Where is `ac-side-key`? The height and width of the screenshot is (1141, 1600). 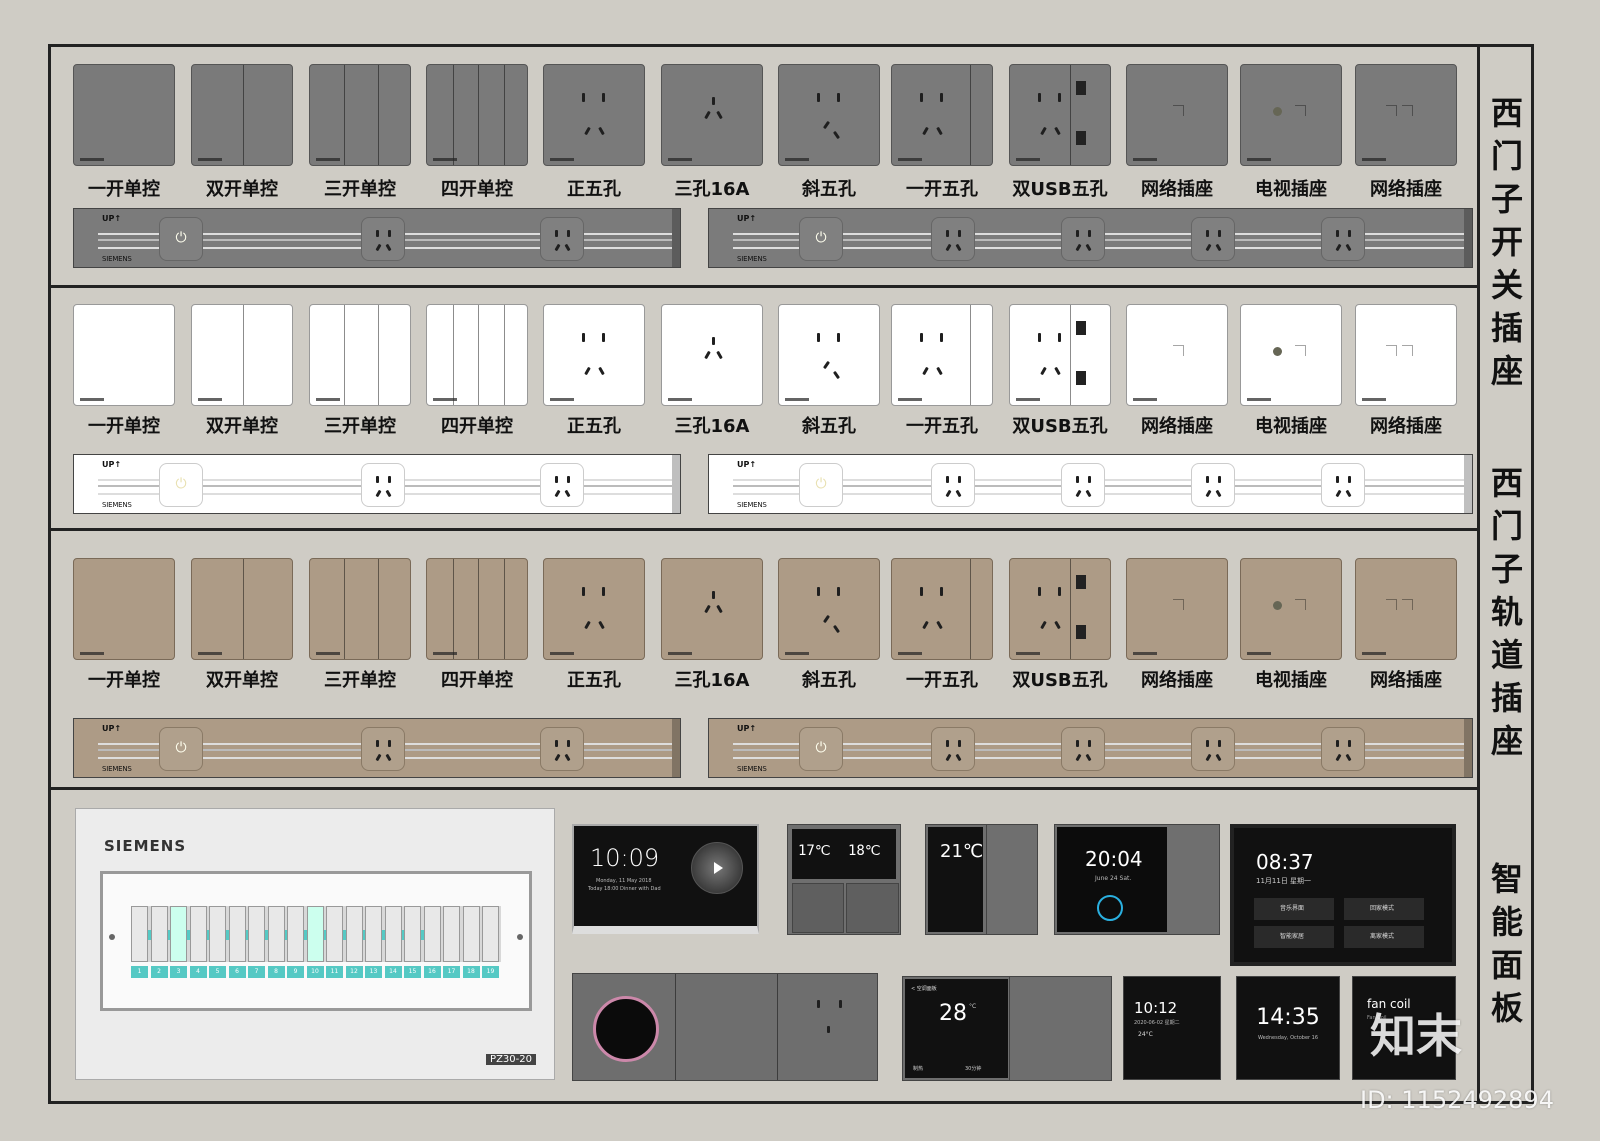 ac-side-key is located at coordinates (1060, 1028).